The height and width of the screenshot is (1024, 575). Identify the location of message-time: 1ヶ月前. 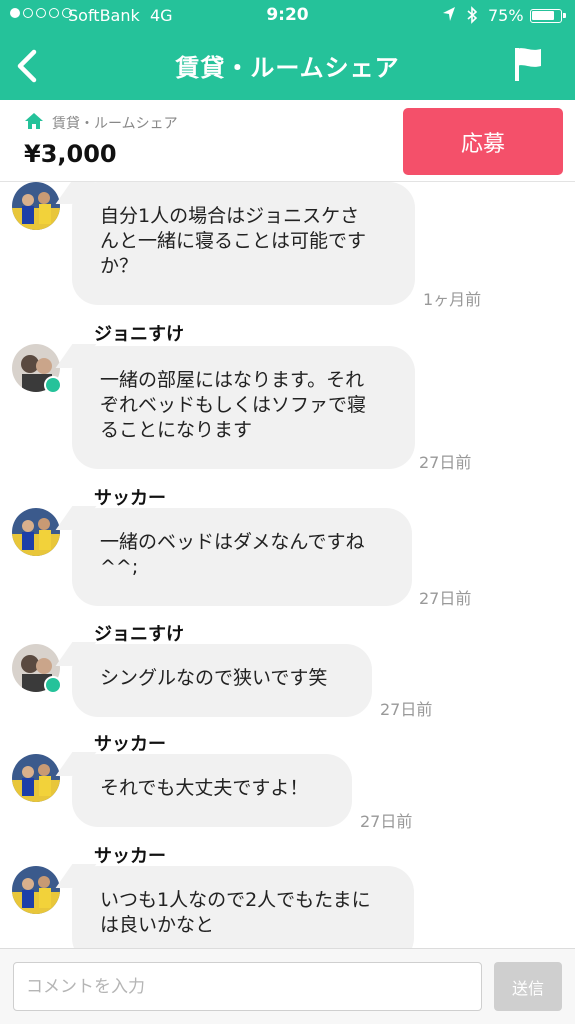
(452, 299).